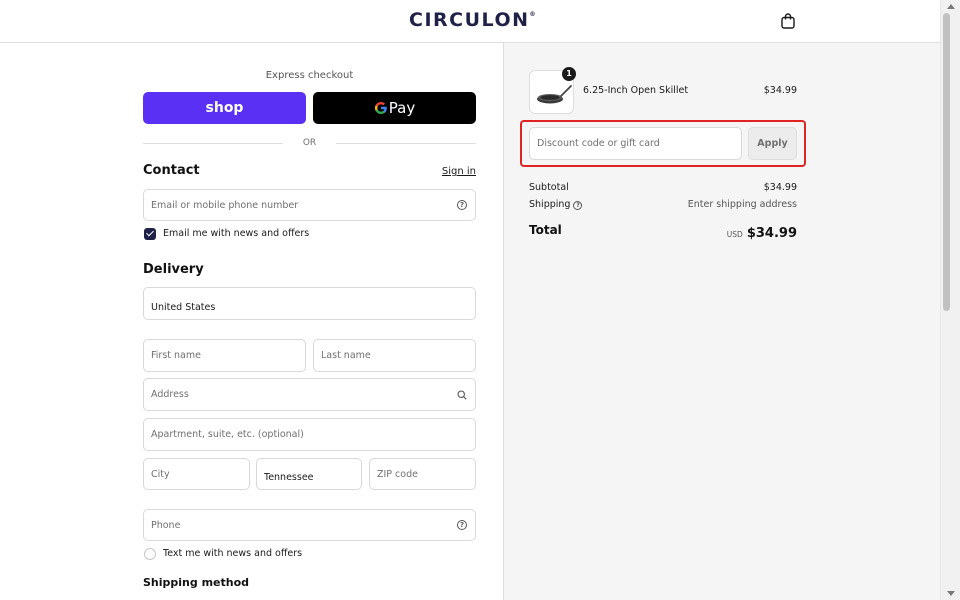 The height and width of the screenshot is (600, 960). What do you see at coordinates (233, 553) in the screenshot?
I see `sms-label: Text me with news and offers` at bounding box center [233, 553].